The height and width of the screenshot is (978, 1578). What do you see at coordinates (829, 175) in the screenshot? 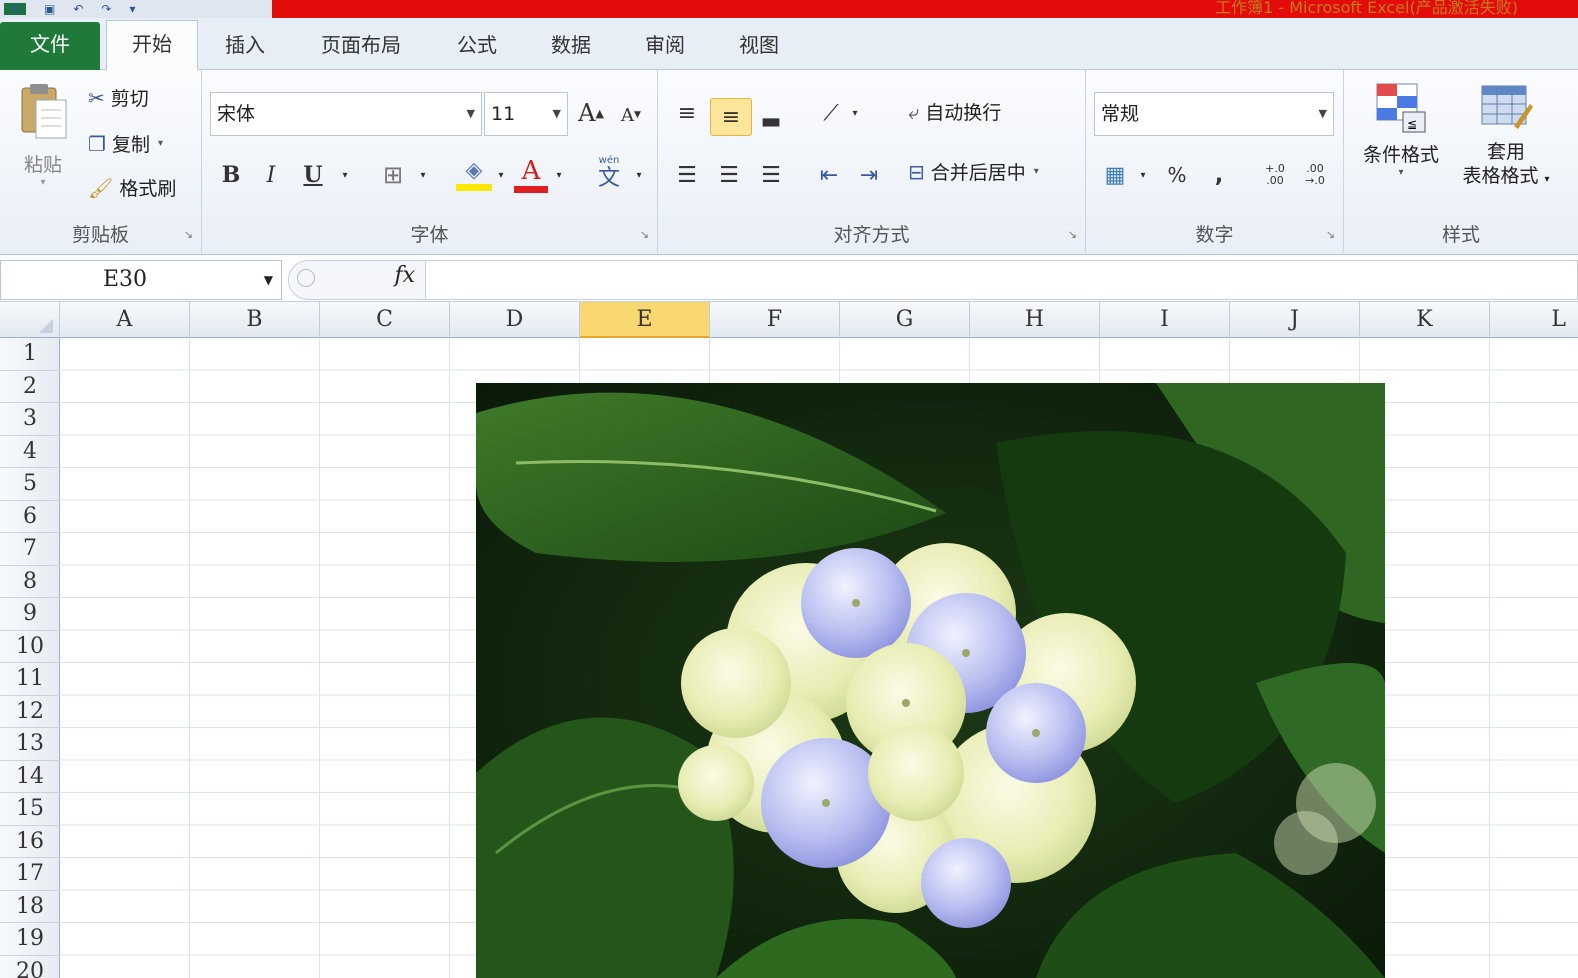
I see `decrease-indent-icon: ⇤` at bounding box center [829, 175].